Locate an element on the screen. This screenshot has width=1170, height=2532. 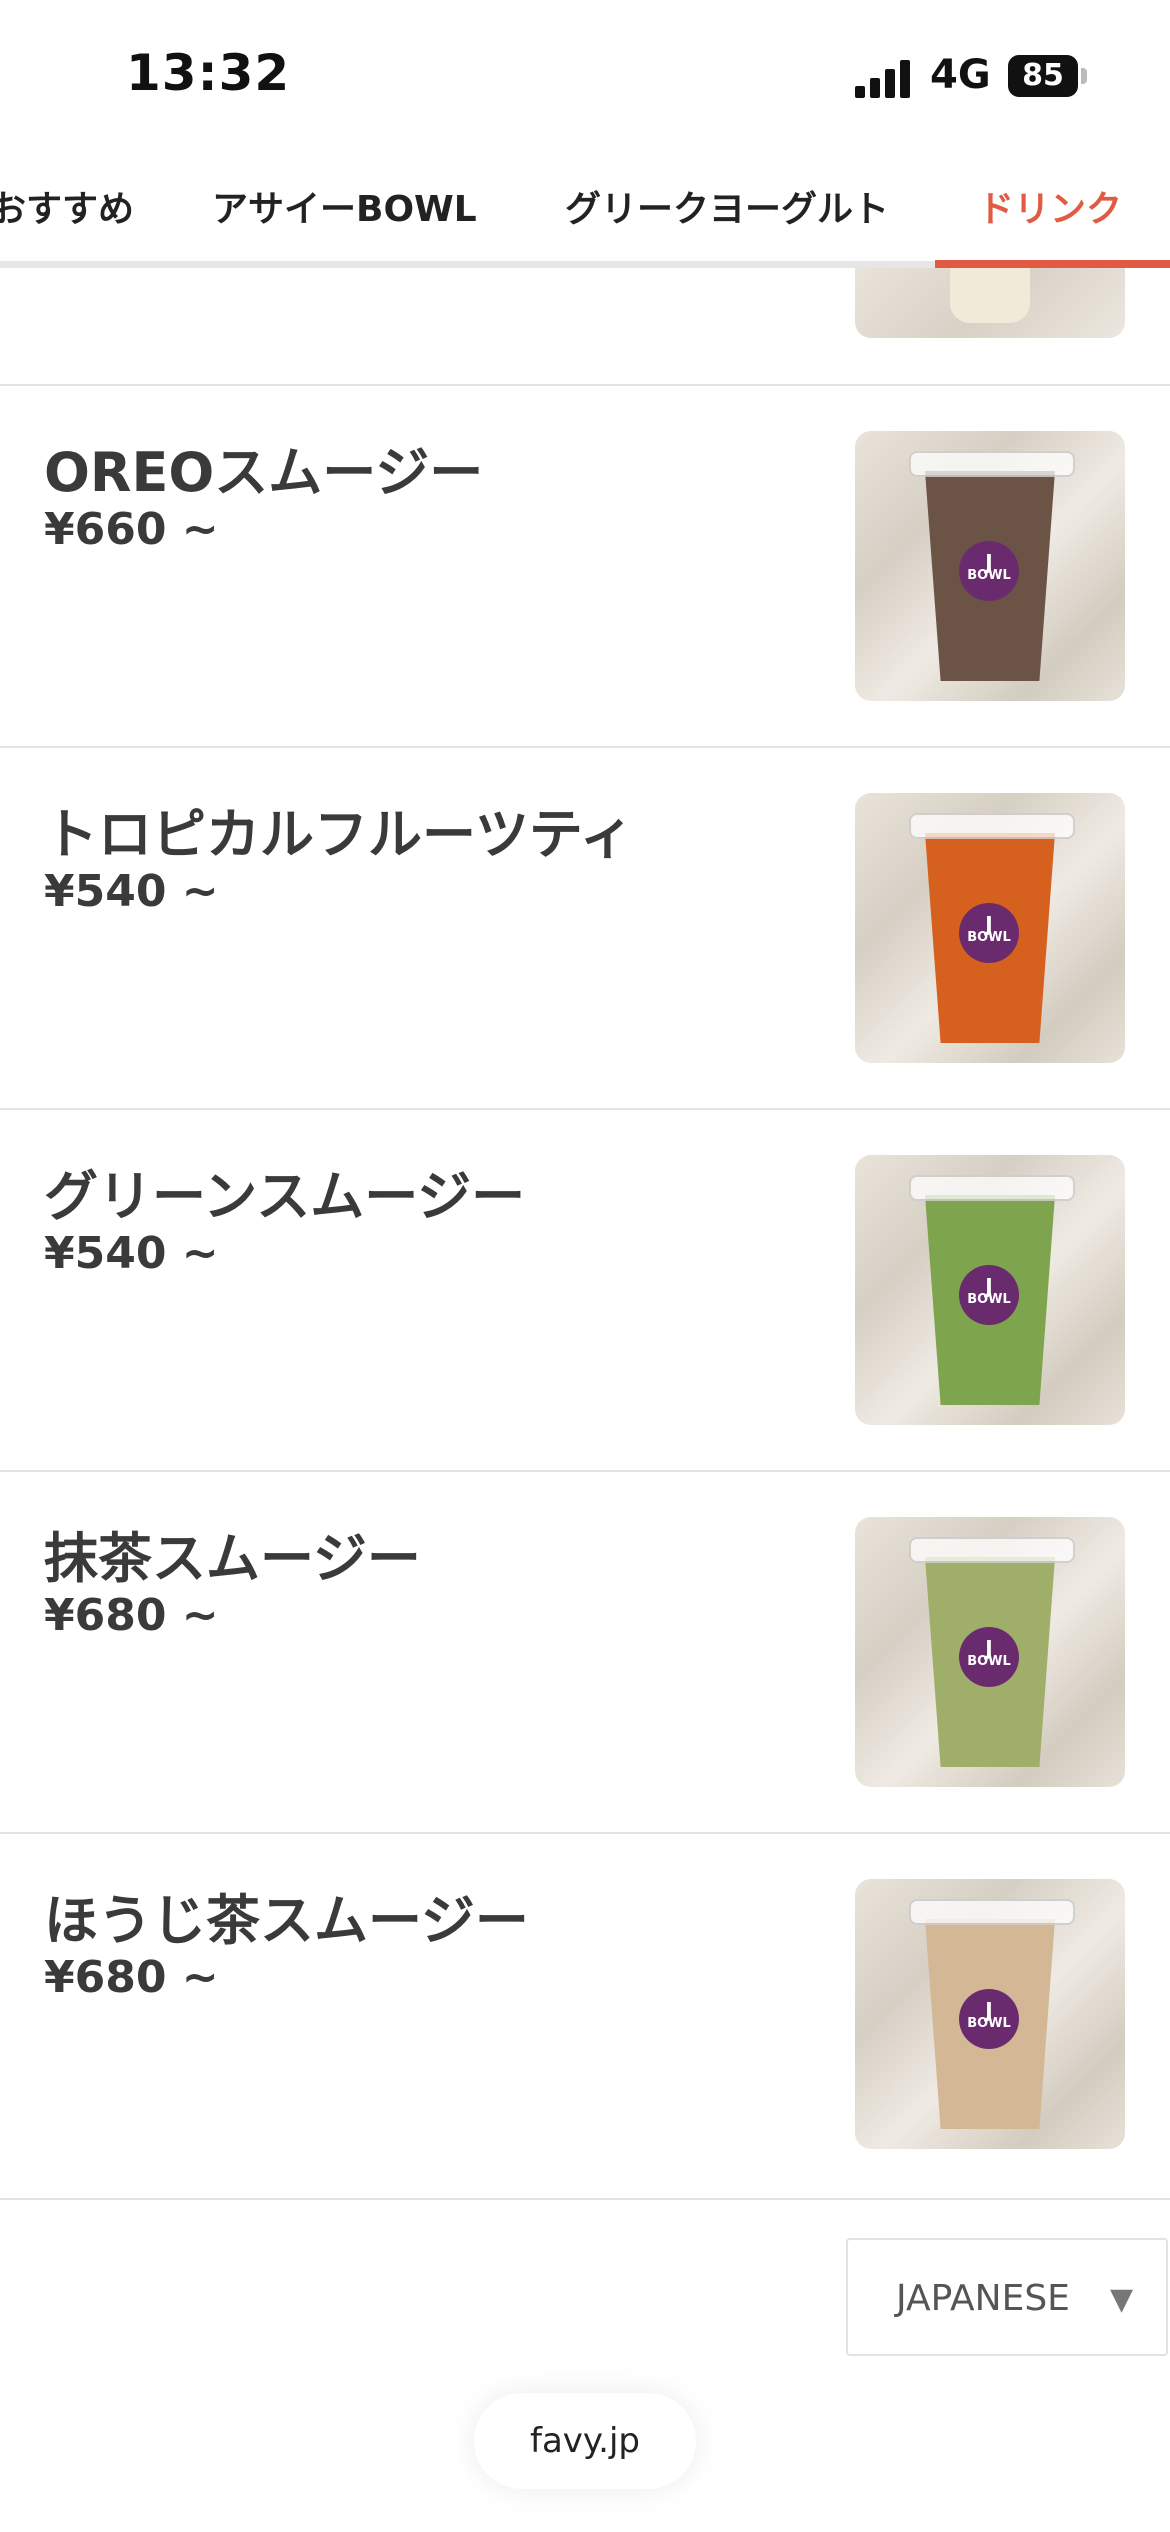
network-type: 4G is located at coordinates (960, 75).